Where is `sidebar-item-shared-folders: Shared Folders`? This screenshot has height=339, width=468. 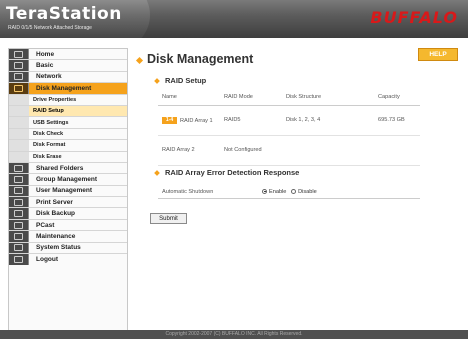 sidebar-item-shared-folders: Shared Folders is located at coordinates (68, 168).